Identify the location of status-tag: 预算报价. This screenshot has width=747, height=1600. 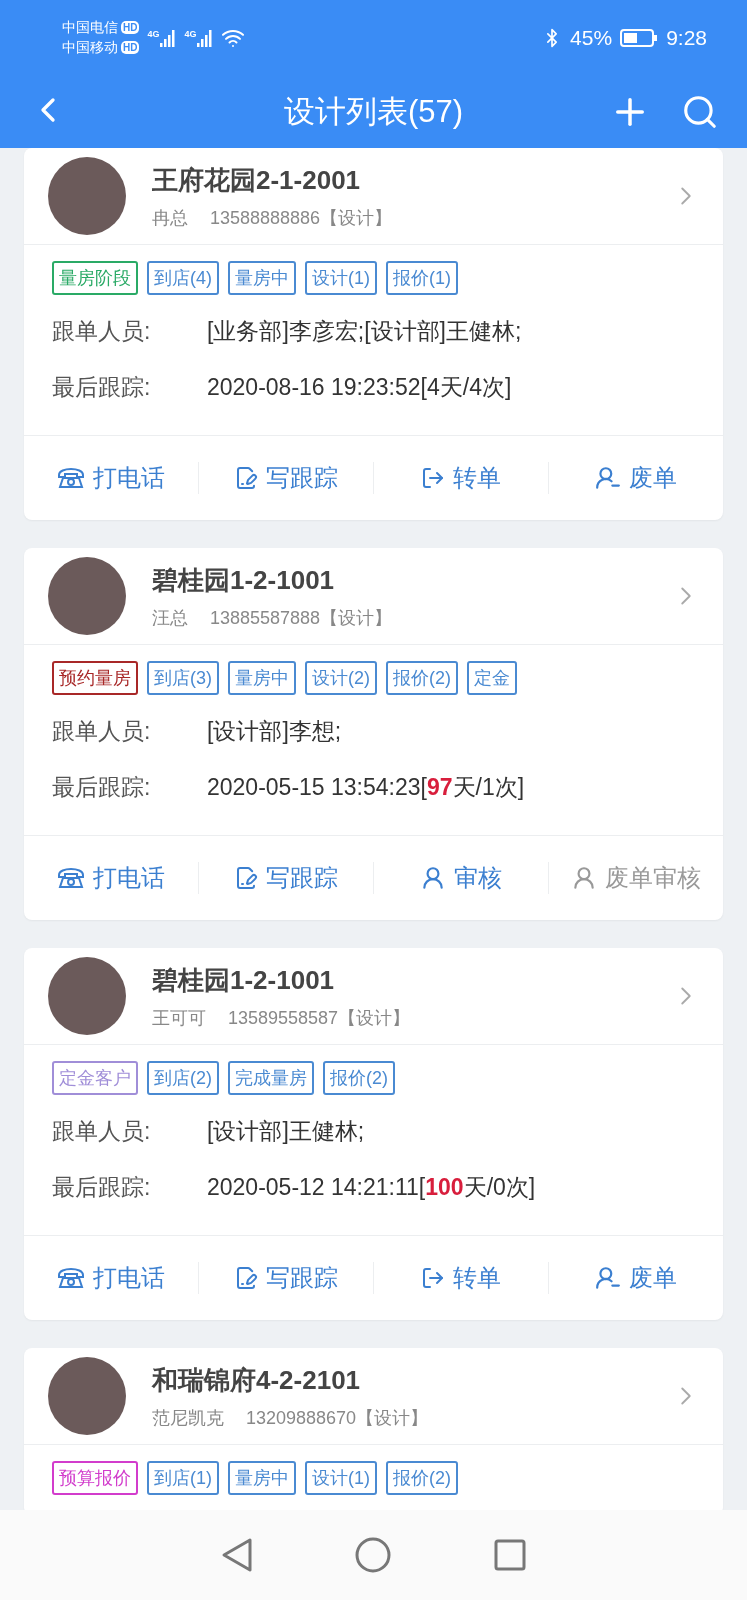
(95, 1478).